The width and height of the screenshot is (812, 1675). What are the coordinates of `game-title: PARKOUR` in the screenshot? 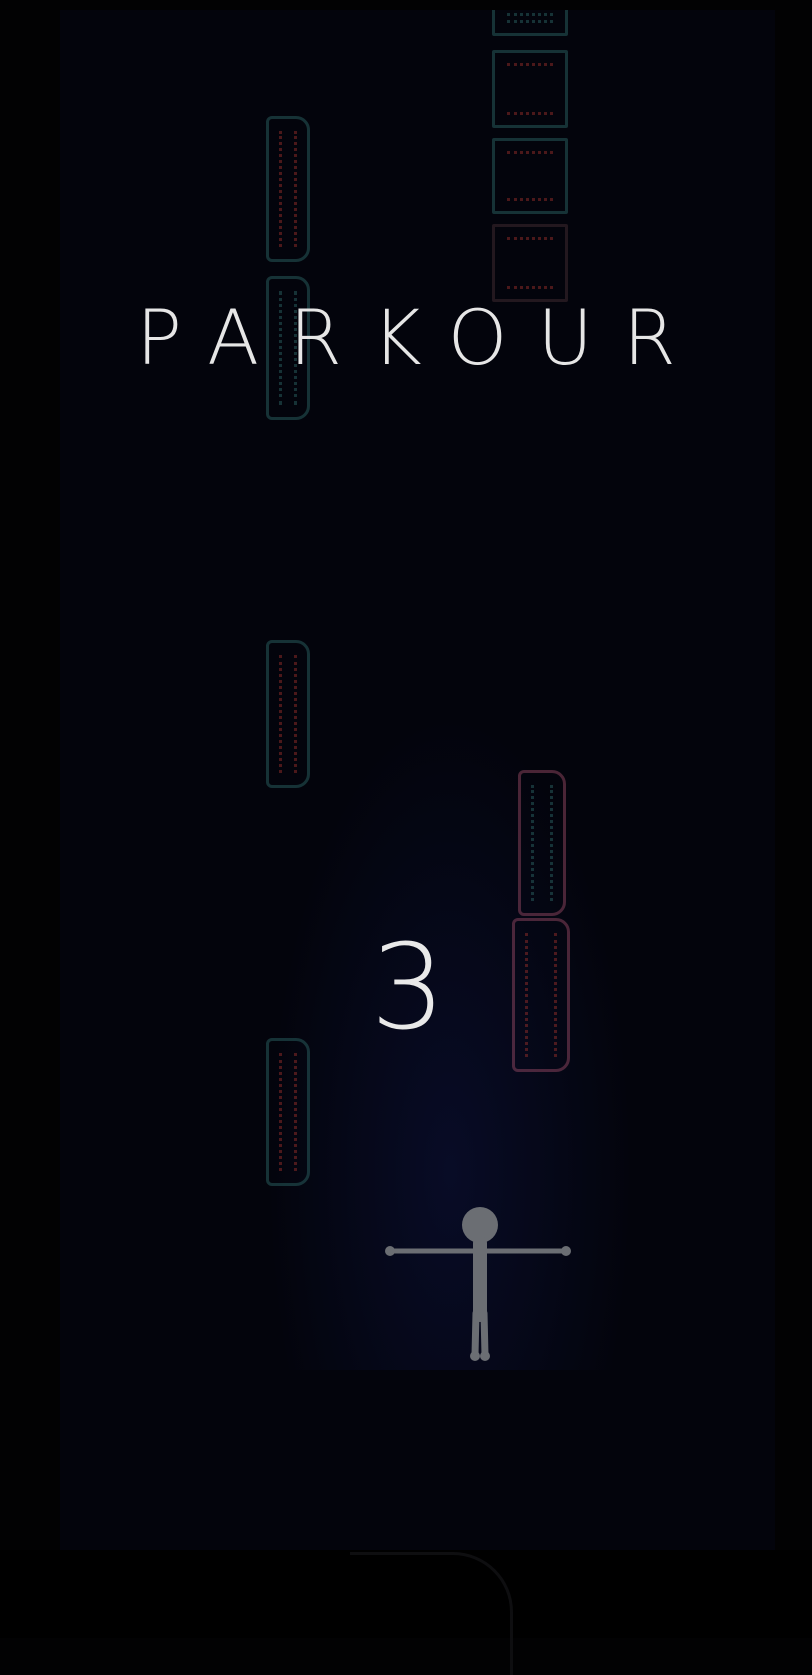 It's located at (421, 337).